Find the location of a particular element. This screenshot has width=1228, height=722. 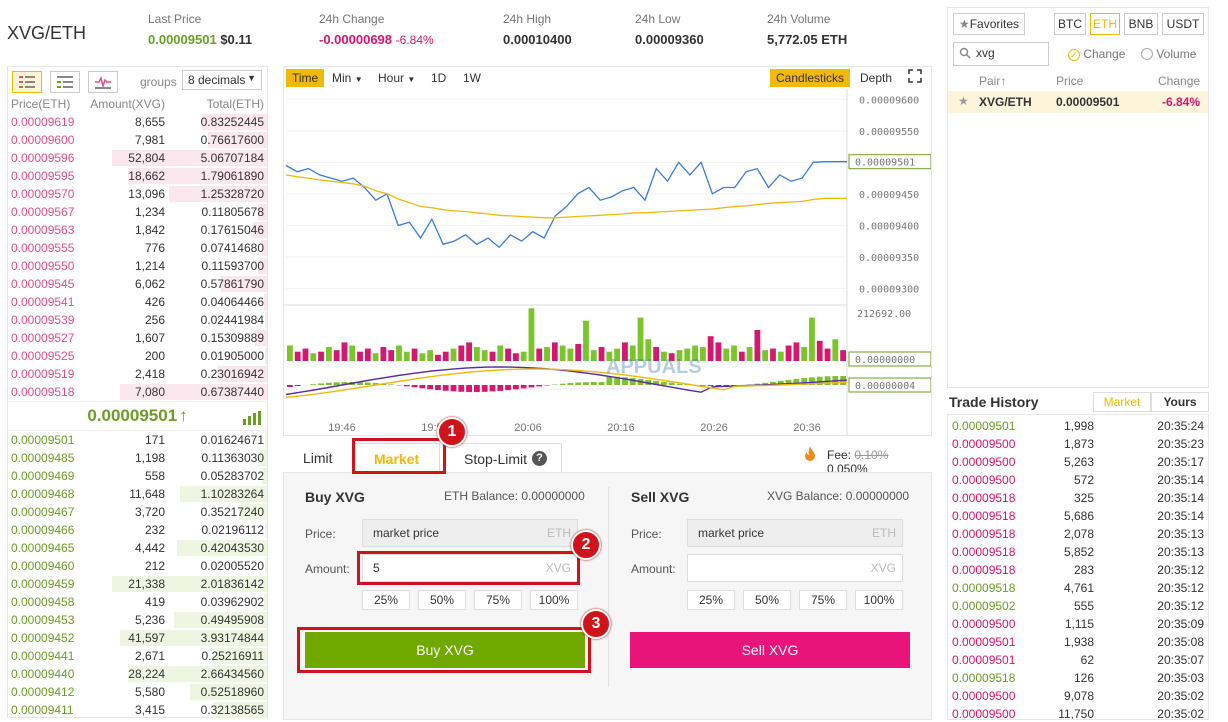

ask-row: 0.00009539 256 0.02441984 is located at coordinates (137, 320).